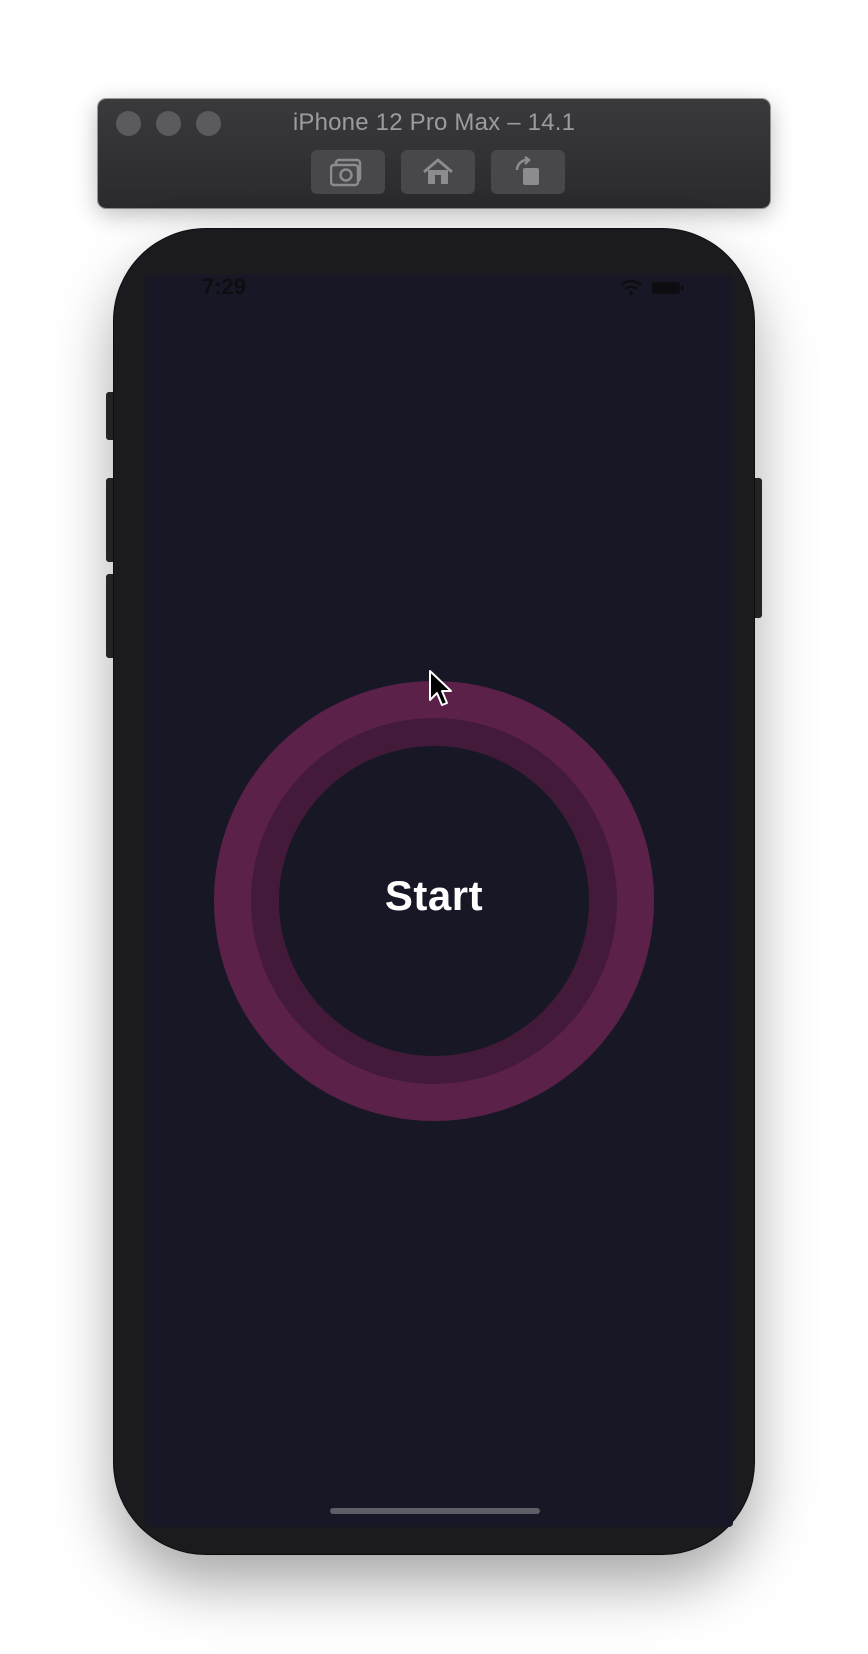  I want to click on status-icons, so click(652, 290).